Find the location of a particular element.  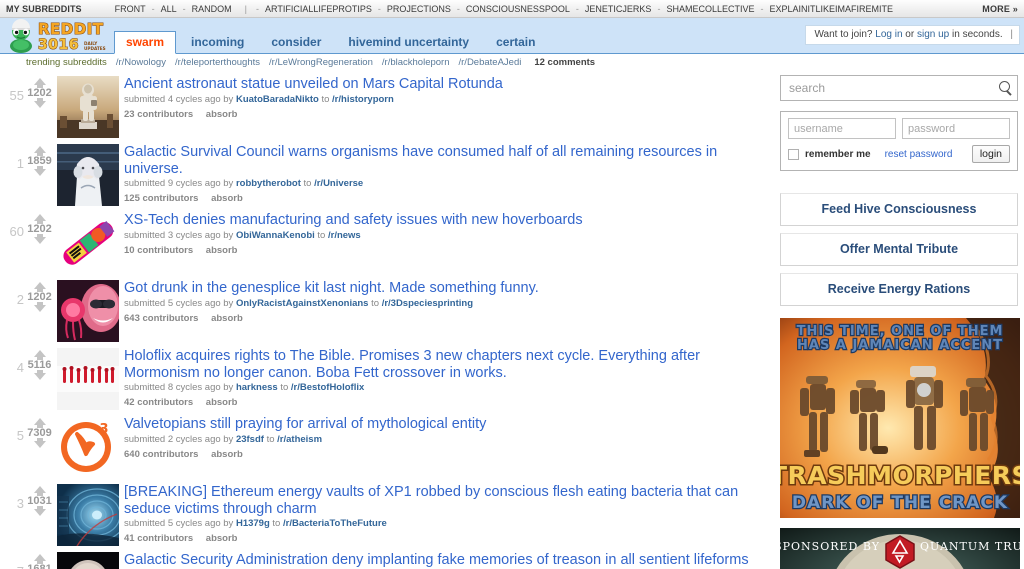

post-author: KuatoBaradaNikto is located at coordinates (277, 99).